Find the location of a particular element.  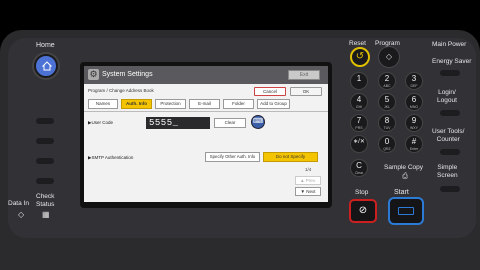

energy-saver-label: Energy Saver is located at coordinates (452, 61).